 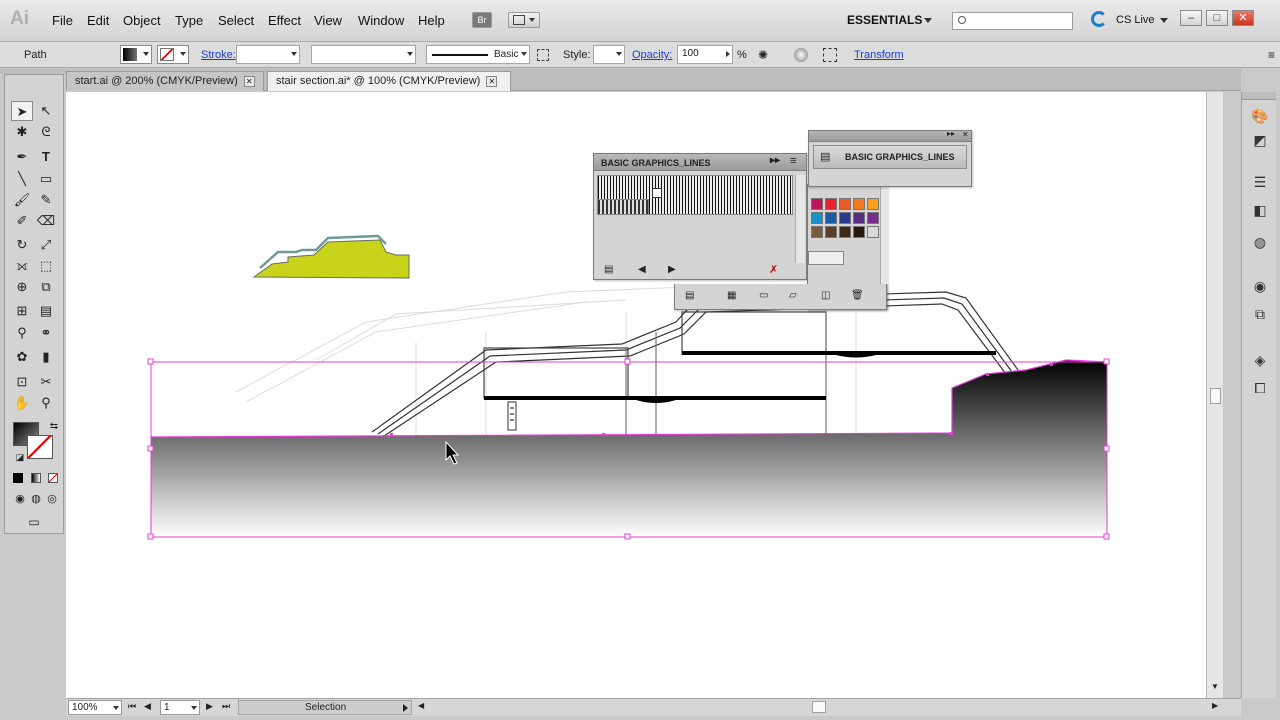 What do you see at coordinates (53, 478) in the screenshot?
I see `none-mode-icon` at bounding box center [53, 478].